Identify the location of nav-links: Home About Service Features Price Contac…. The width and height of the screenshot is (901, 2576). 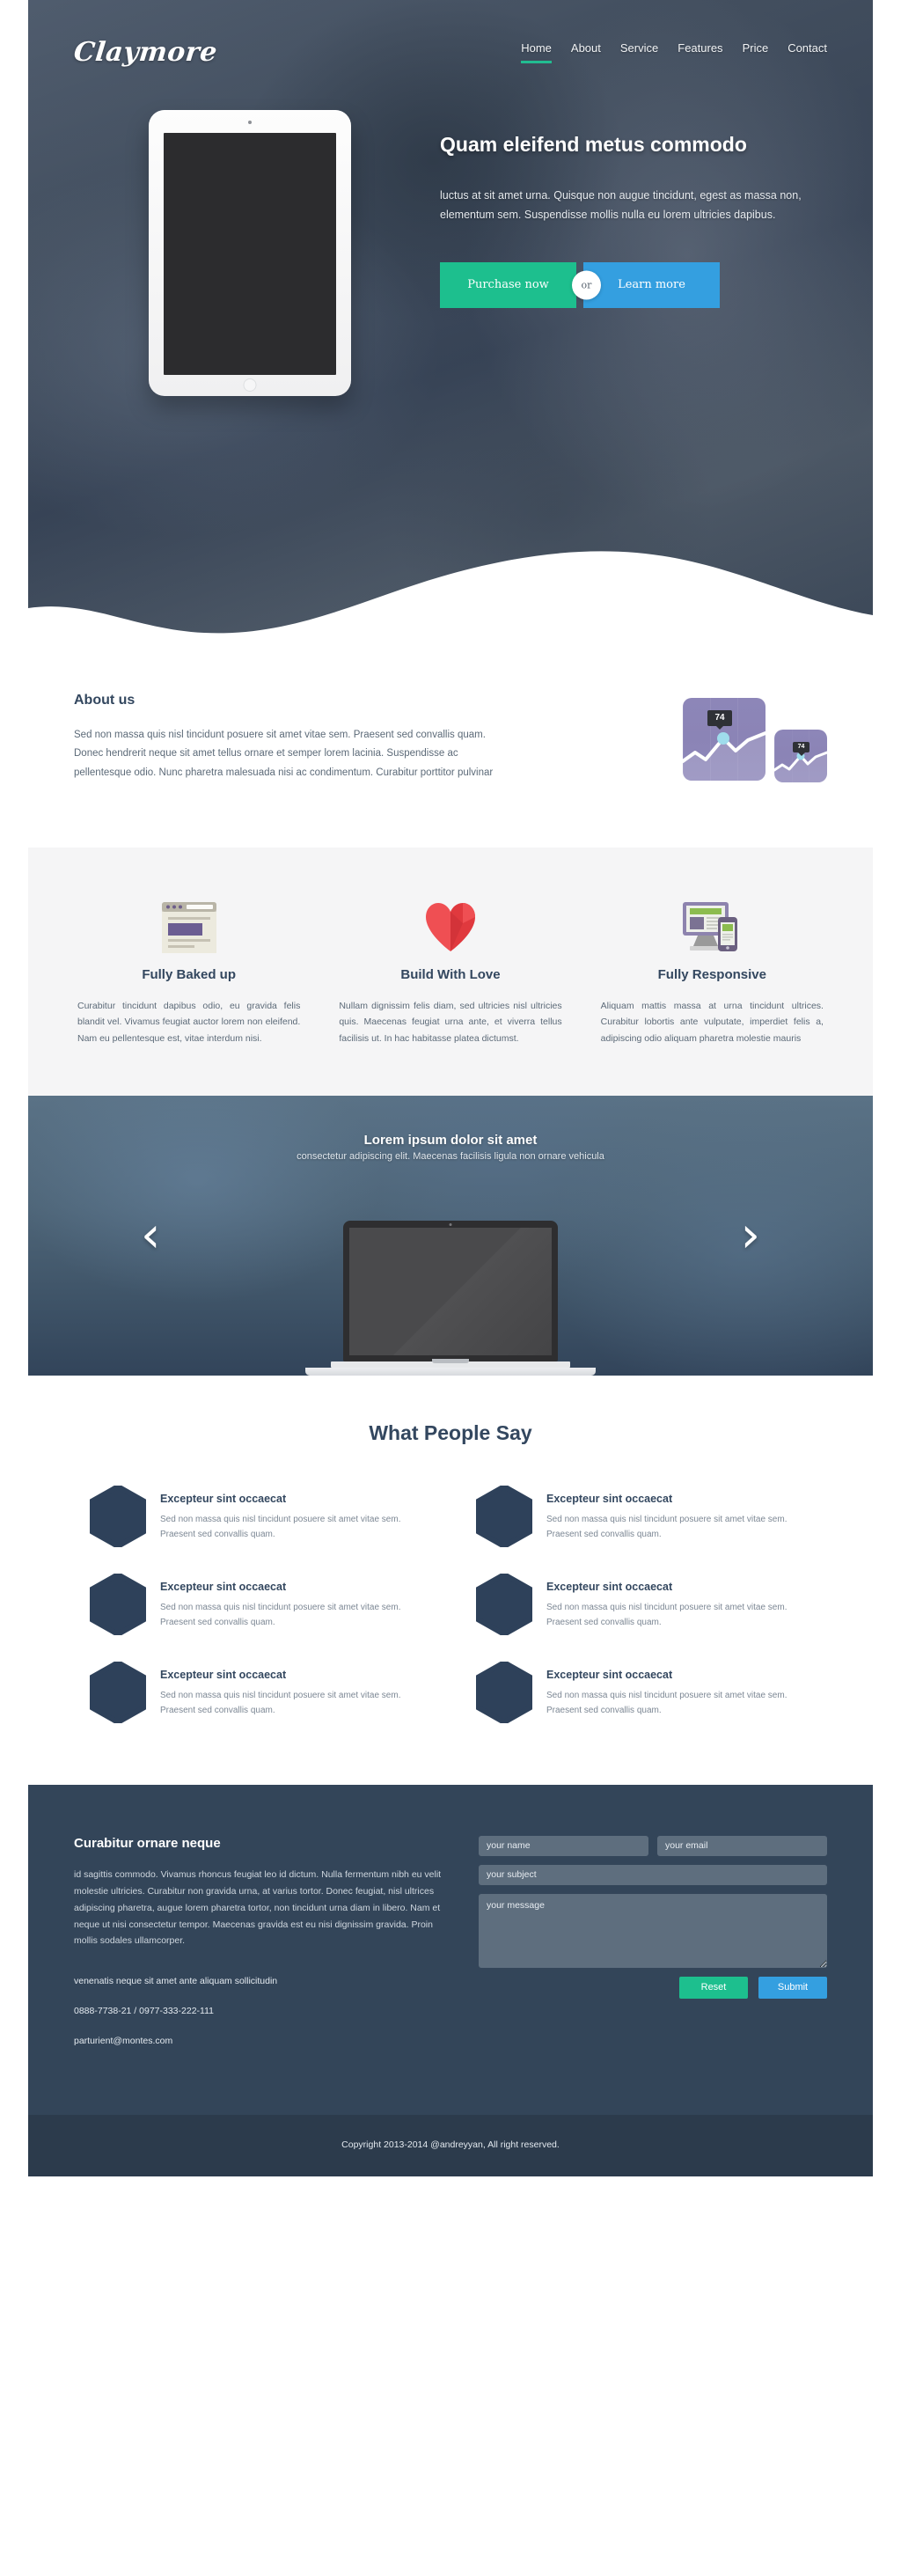
(674, 52).